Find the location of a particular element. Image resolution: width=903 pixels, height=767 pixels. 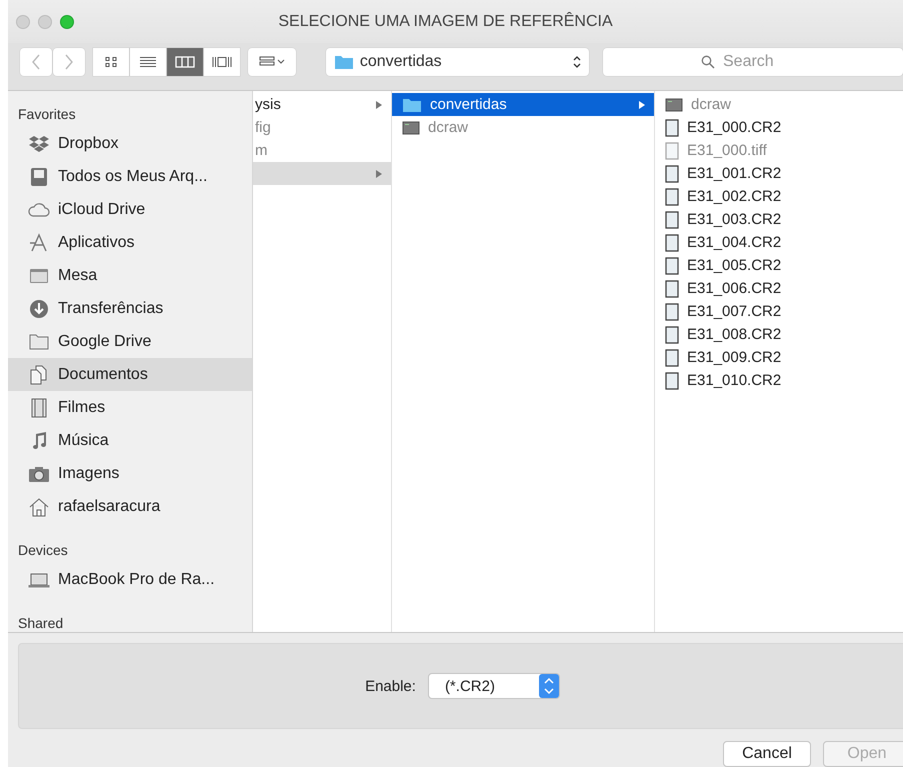

sidebar-item: Documentos is located at coordinates (130, 374).